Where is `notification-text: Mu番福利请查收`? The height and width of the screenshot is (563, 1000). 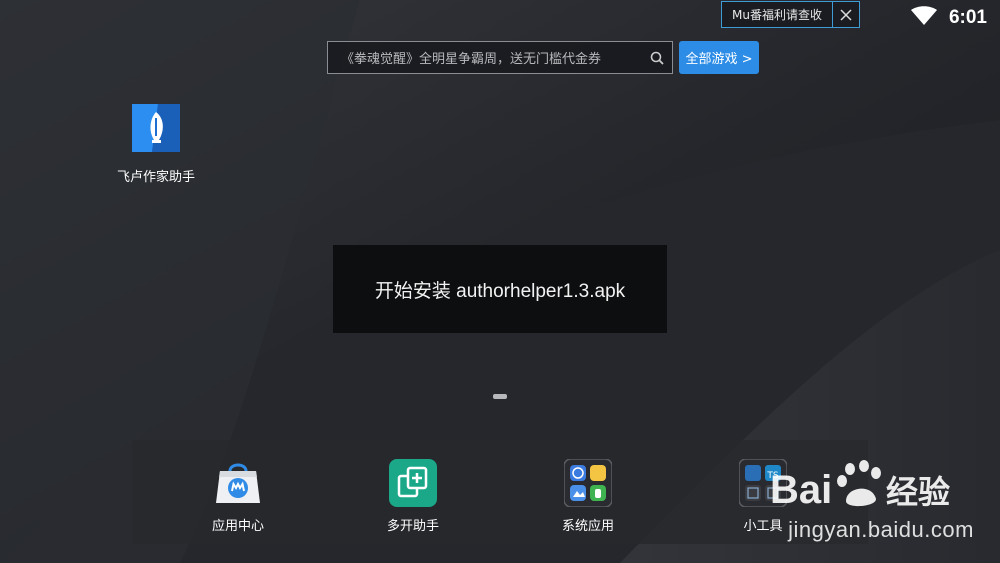 notification-text: Mu番福利请查收 is located at coordinates (777, 14).